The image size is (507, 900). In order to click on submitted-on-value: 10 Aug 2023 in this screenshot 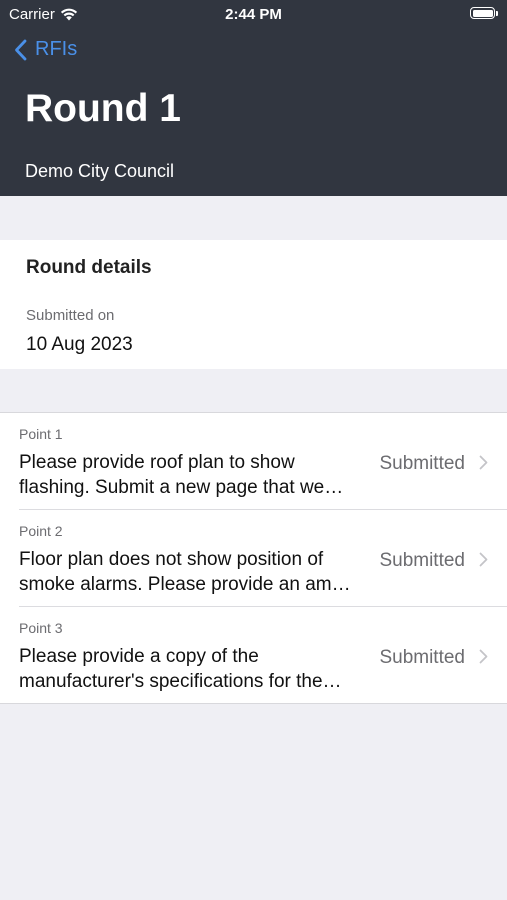, I will do `click(79, 344)`.